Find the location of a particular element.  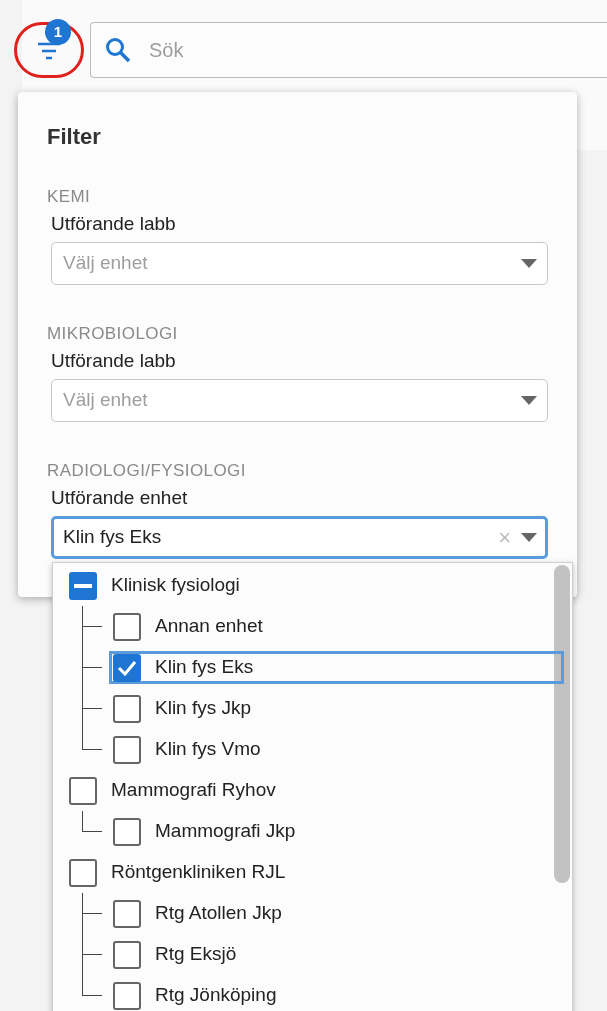

search-icon is located at coordinates (118, 50).